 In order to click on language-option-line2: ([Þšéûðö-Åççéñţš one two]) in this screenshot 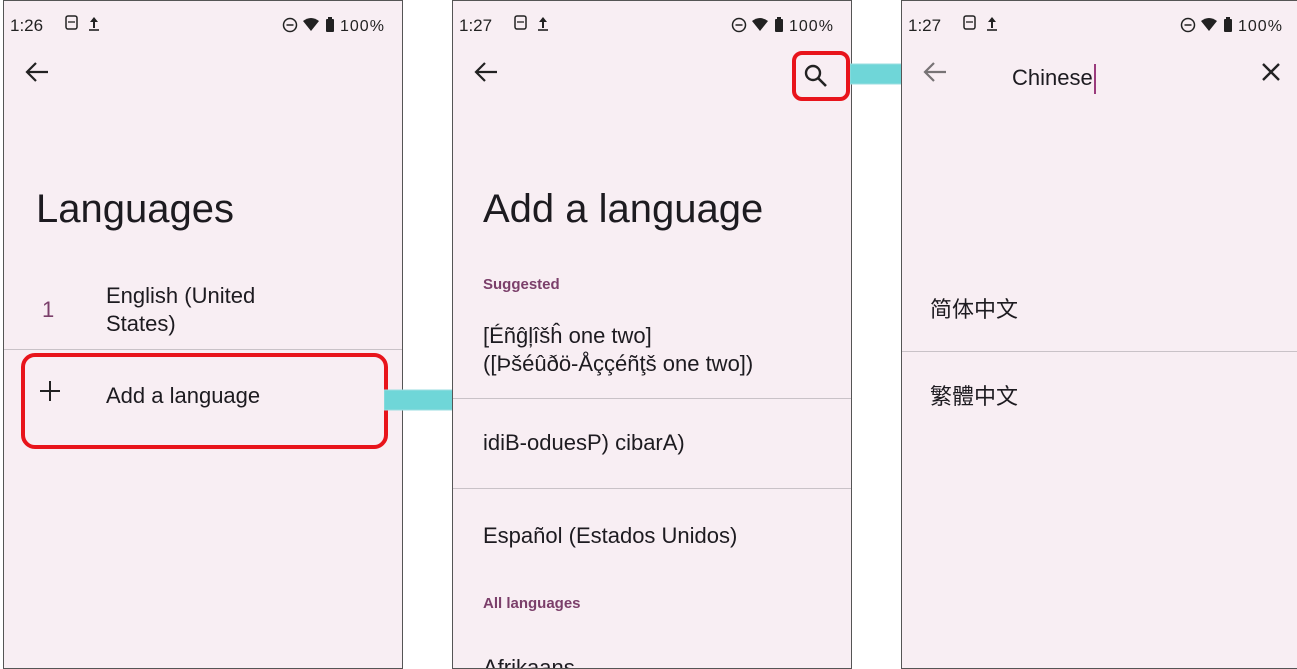, I will do `click(618, 363)`.